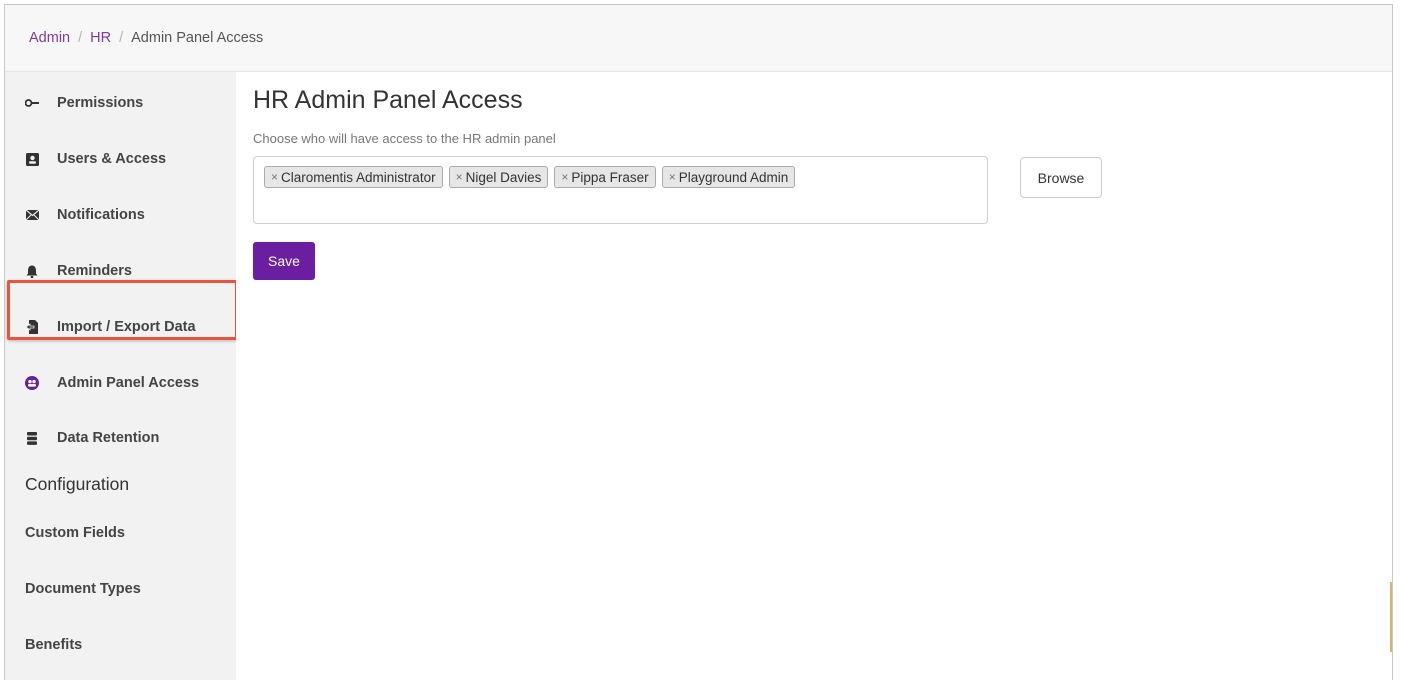 This screenshot has width=1401, height=680. Describe the element at coordinates (698, 38) in the screenshot. I see `breadcrumb: Admin / HR / Admin Panel Access` at that location.